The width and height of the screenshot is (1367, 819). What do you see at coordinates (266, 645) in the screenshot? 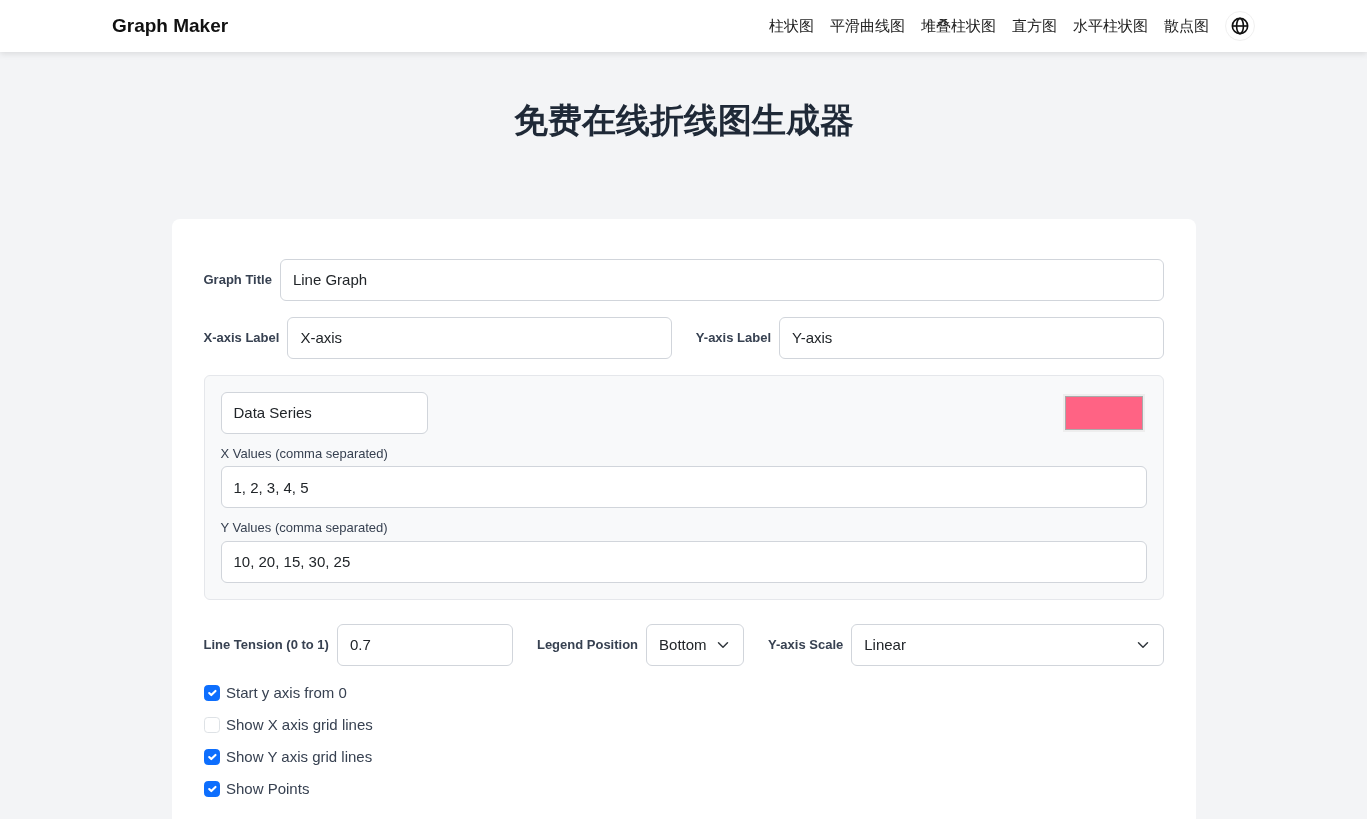
I see `field-label: Line Tension (0 to 1)` at bounding box center [266, 645].